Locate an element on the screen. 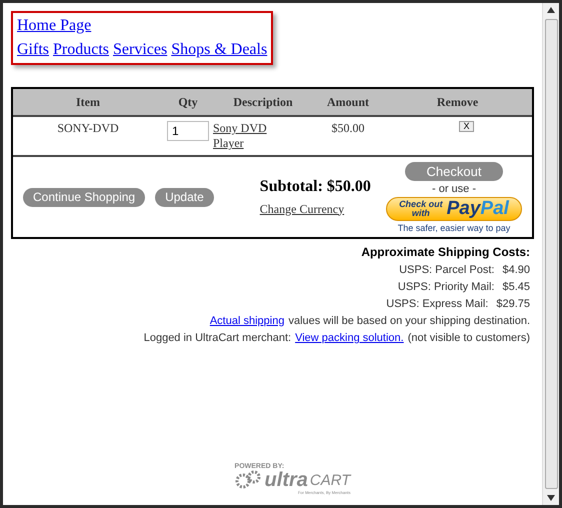 This screenshot has width=562, height=508. home-page-link: Home Page is located at coordinates (54, 25).